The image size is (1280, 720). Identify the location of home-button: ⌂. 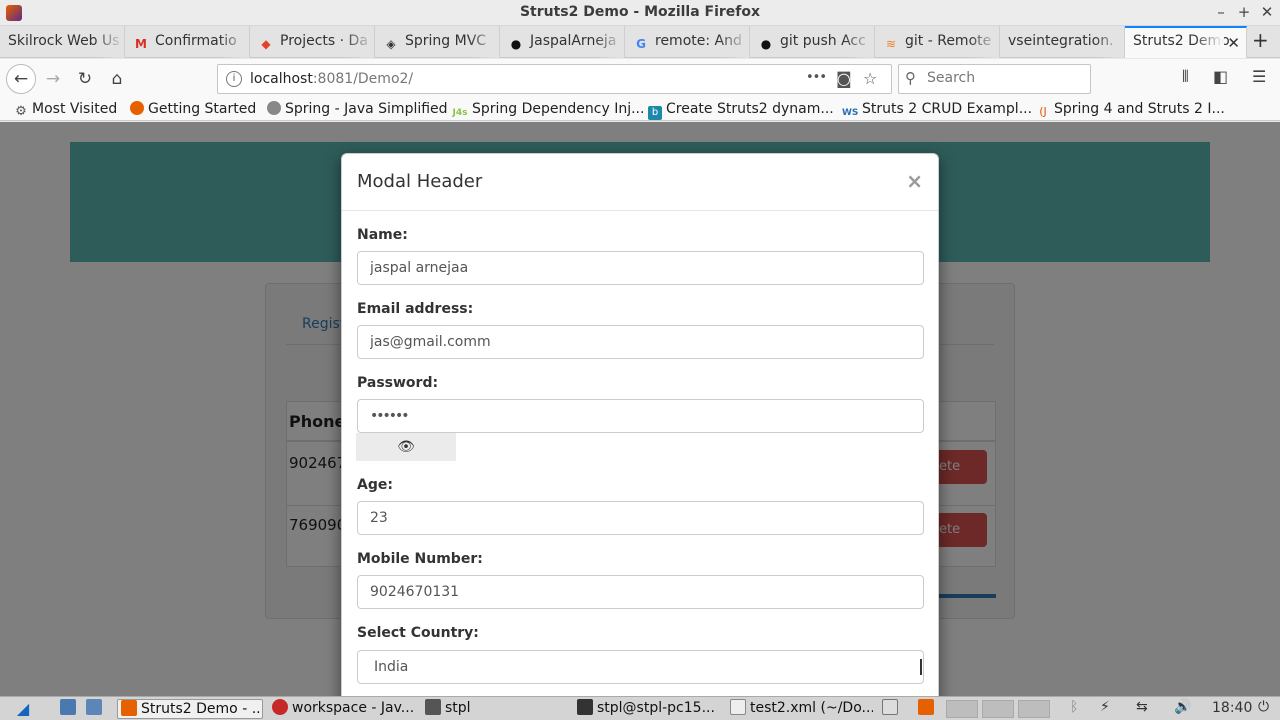
(117, 79).